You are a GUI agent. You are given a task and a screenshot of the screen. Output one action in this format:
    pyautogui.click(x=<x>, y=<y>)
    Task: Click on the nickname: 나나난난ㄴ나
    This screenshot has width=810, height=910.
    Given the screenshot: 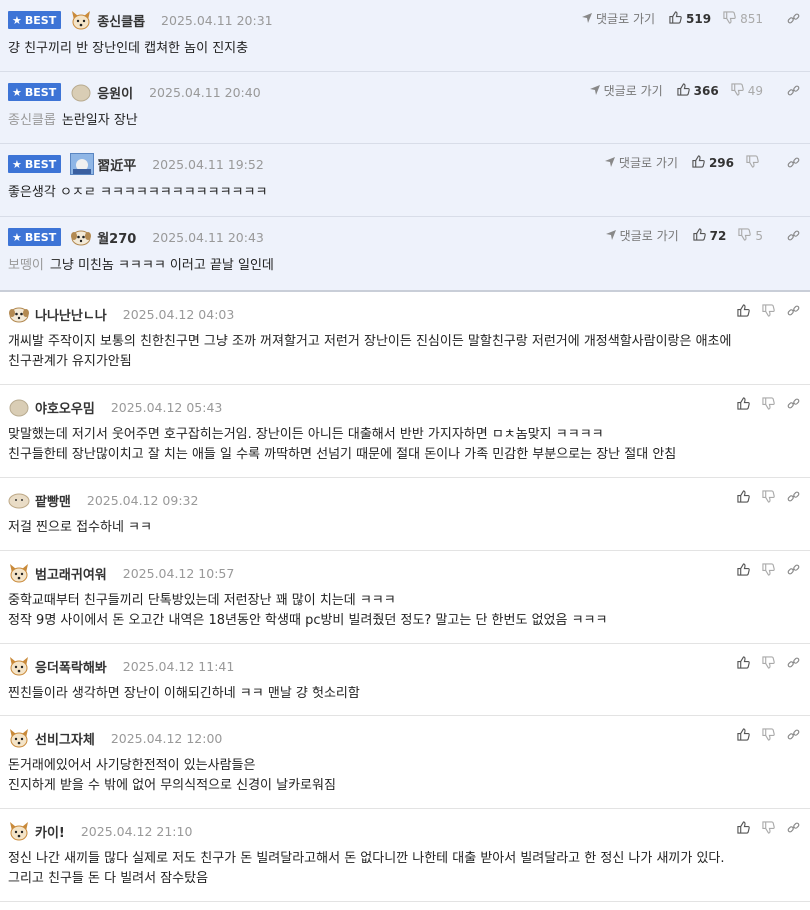 What is the action you would take?
    pyautogui.click(x=71, y=314)
    